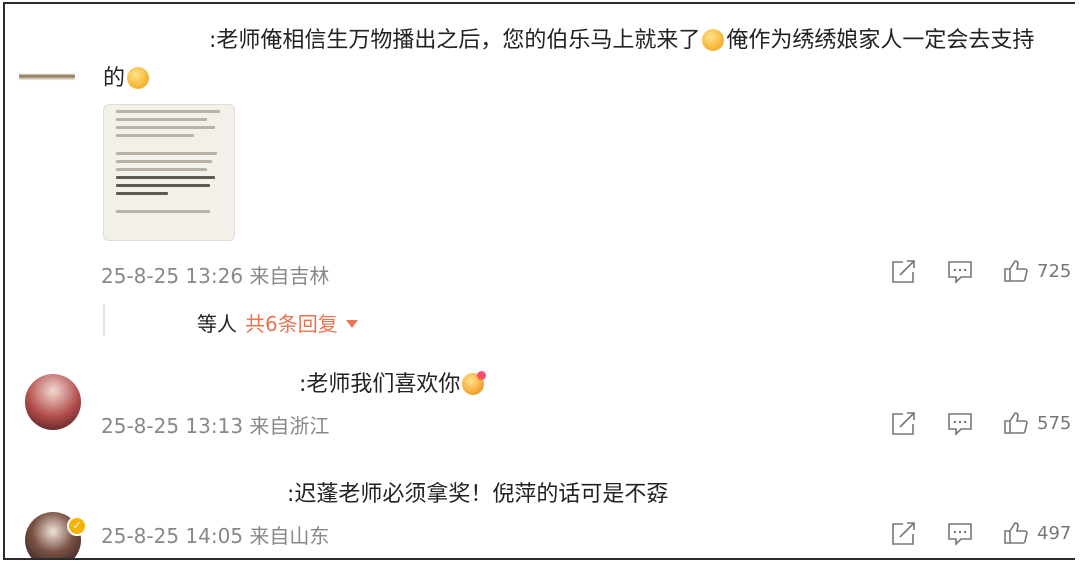 The image size is (1080, 565). I want to click on timestamp: 25-8-25 13:26, so click(172, 276).